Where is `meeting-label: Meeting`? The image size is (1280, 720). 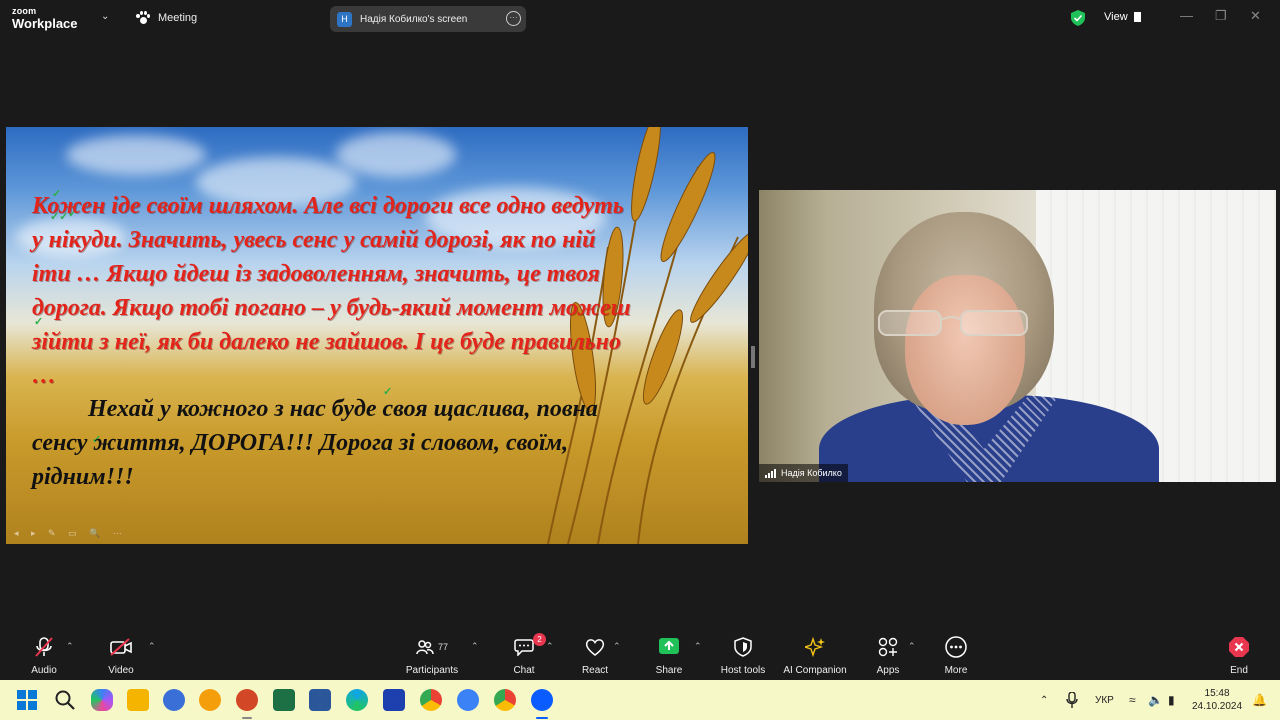
meeting-label: Meeting is located at coordinates (178, 18).